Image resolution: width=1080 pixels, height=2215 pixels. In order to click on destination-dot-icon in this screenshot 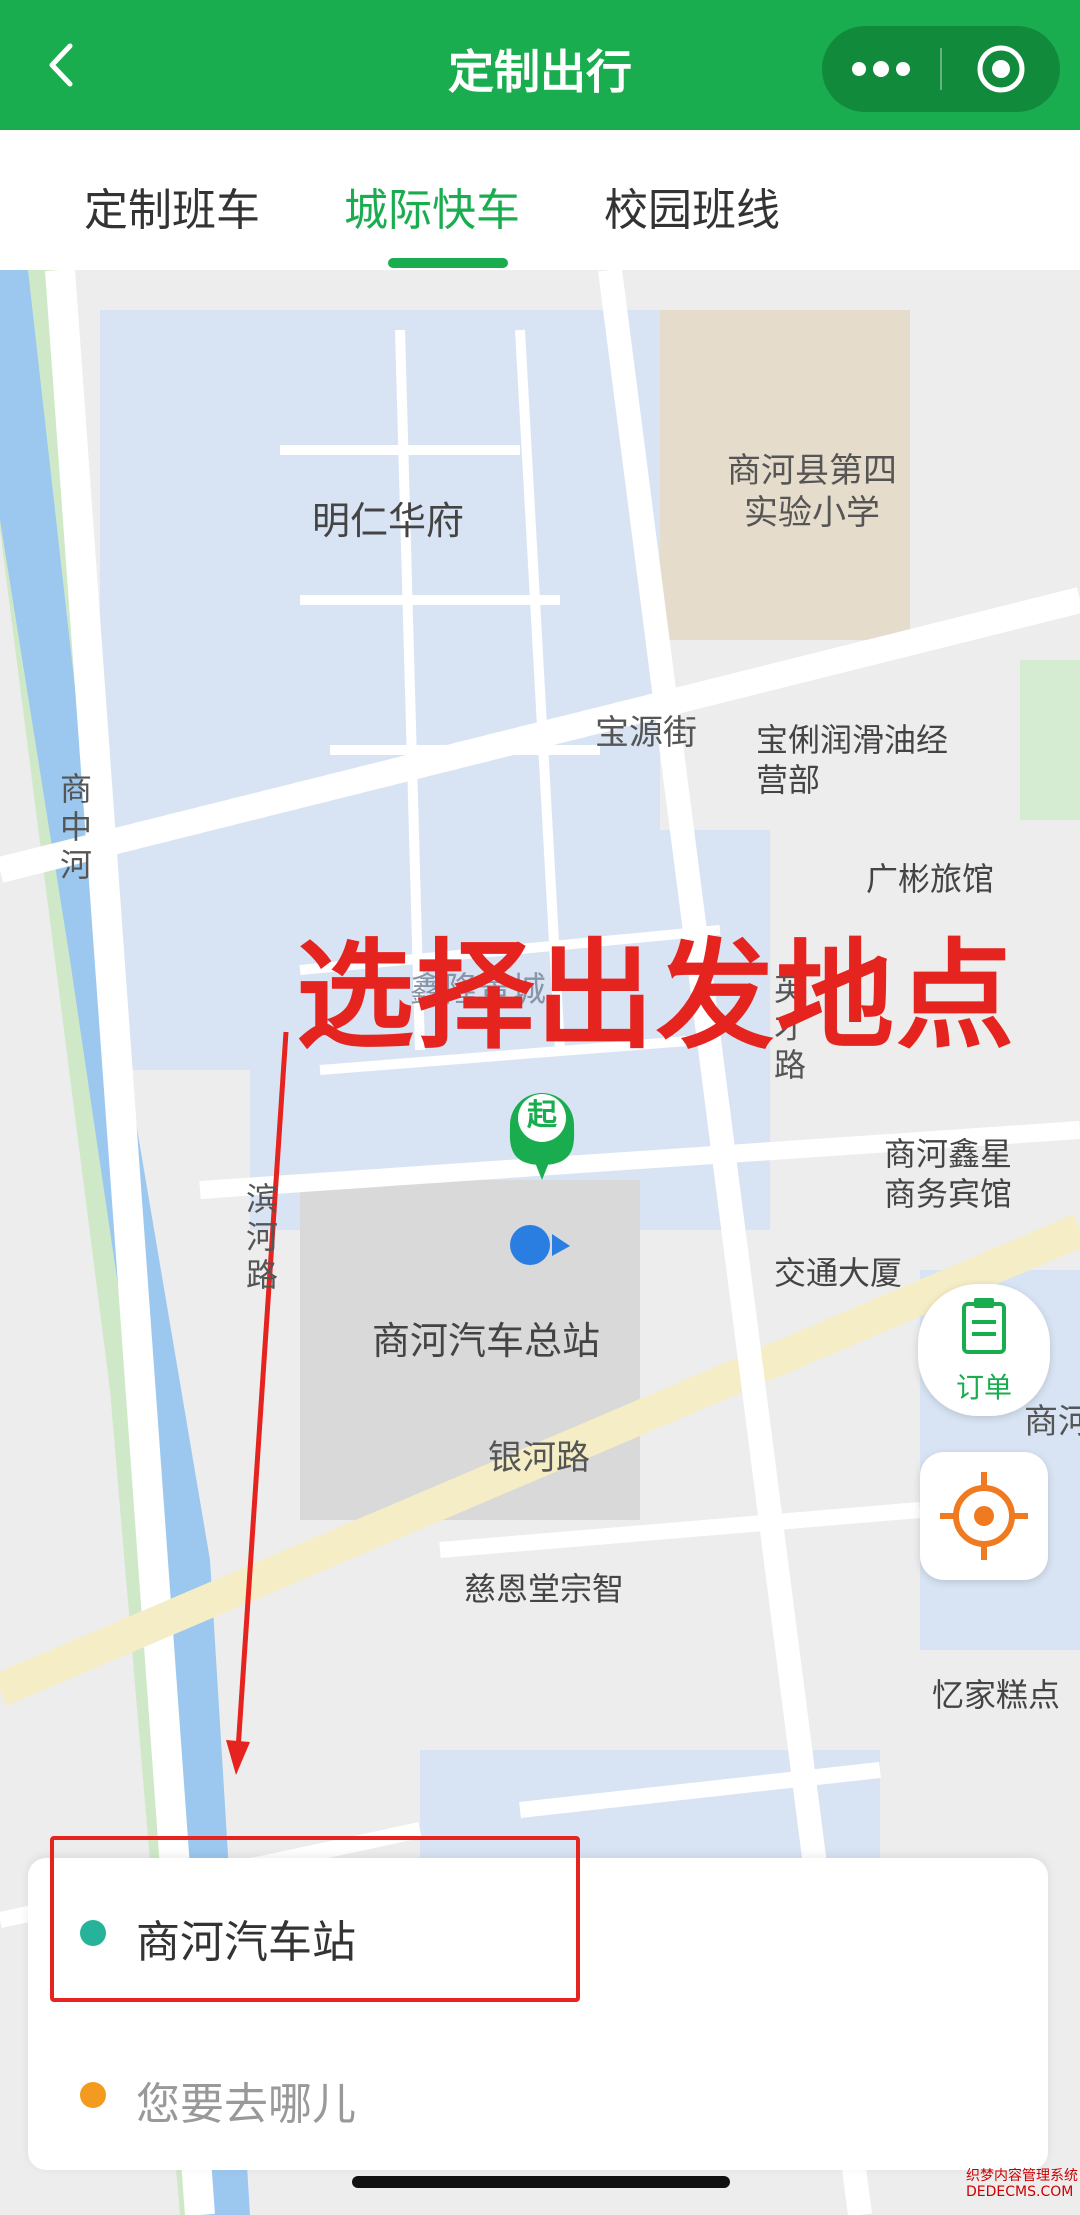, I will do `click(93, 2095)`.